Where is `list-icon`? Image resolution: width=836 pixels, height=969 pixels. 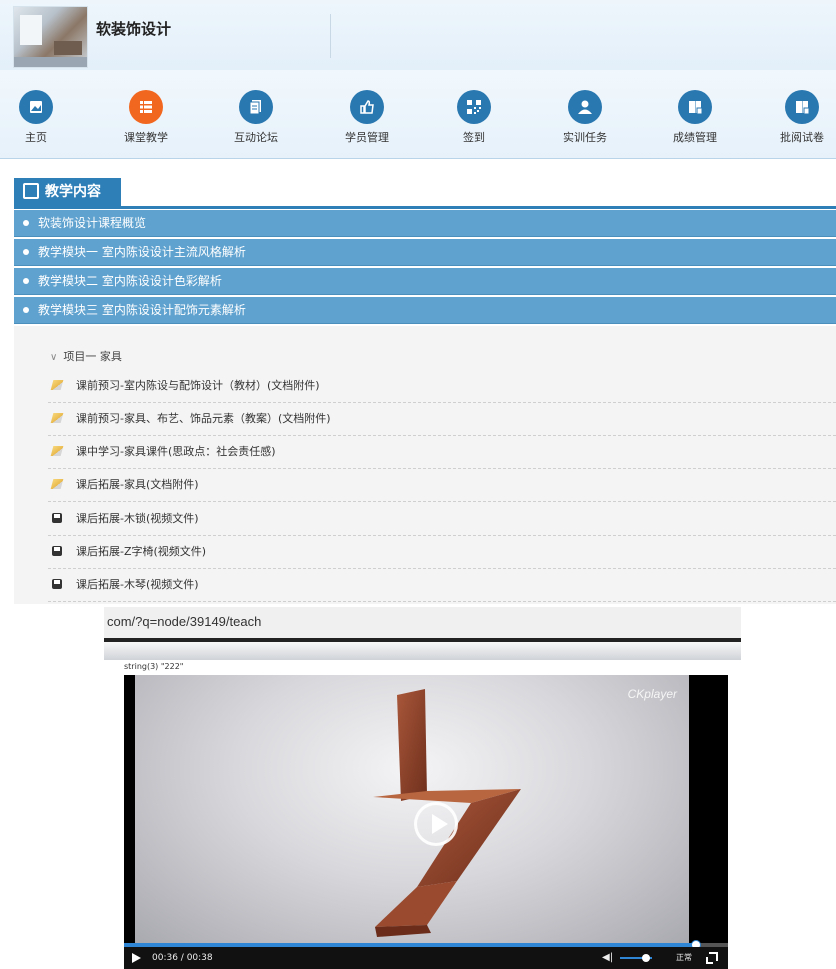
list-icon is located at coordinates (146, 107).